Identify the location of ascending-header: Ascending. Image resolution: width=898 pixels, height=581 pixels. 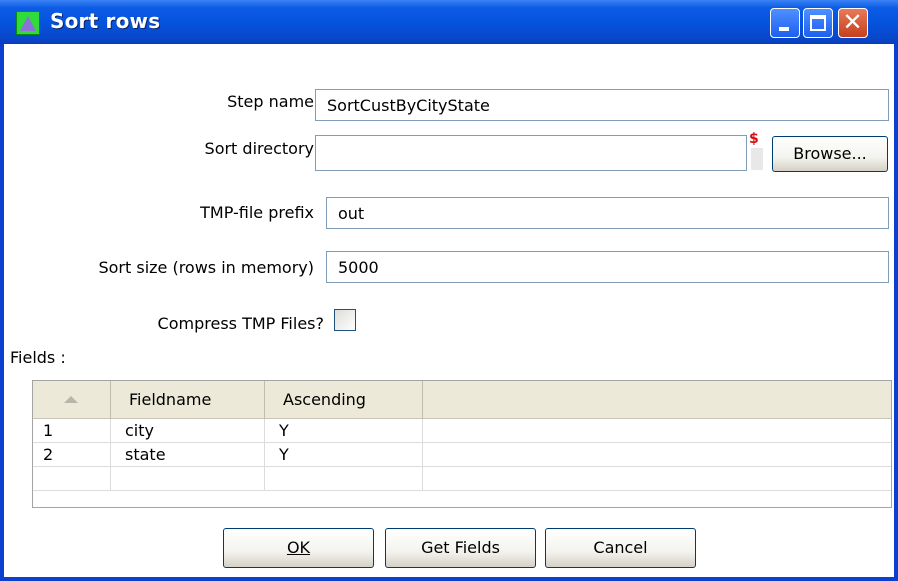
(344, 400).